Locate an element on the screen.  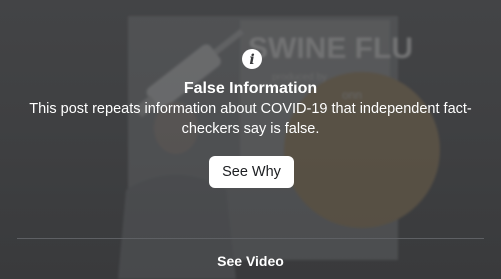
see-video-label: See Video is located at coordinates (250, 261).